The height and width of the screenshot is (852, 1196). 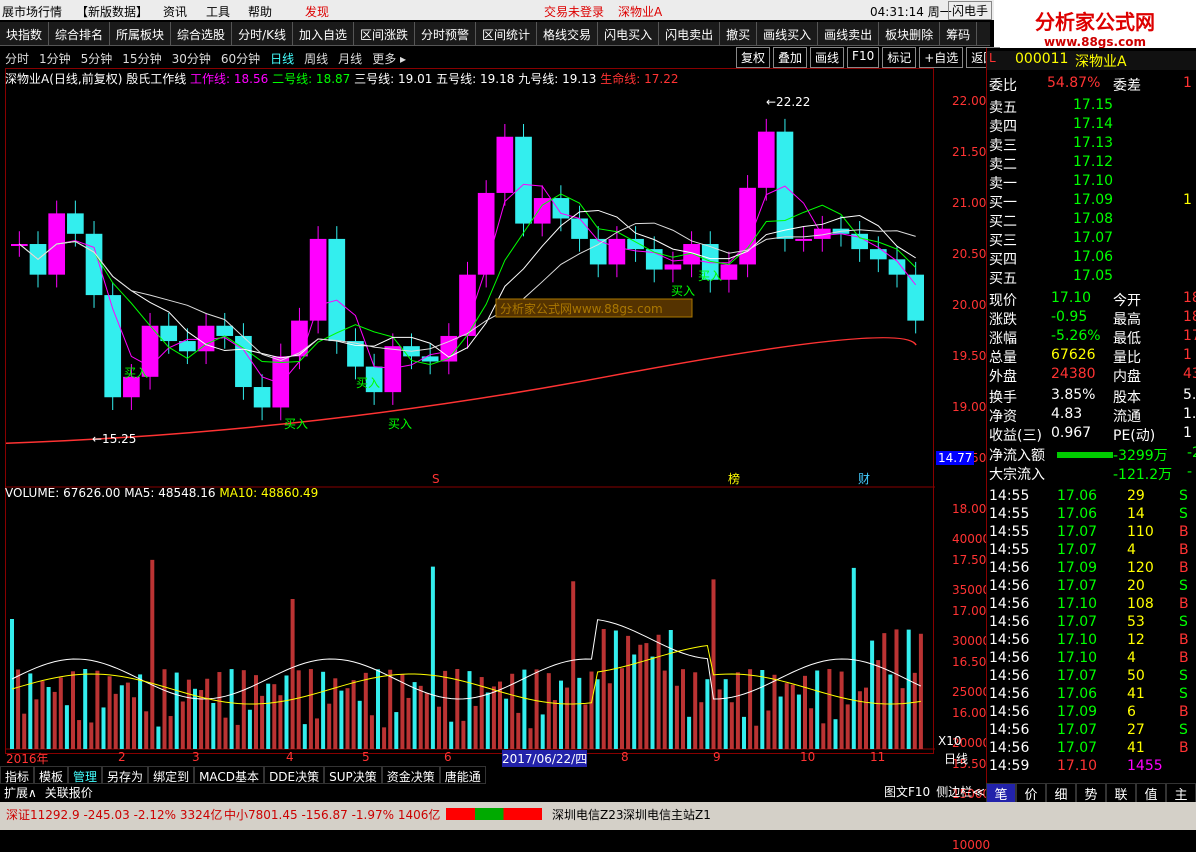 What do you see at coordinates (827, 57) in the screenshot?
I see `chart-tool-2: 画线` at bounding box center [827, 57].